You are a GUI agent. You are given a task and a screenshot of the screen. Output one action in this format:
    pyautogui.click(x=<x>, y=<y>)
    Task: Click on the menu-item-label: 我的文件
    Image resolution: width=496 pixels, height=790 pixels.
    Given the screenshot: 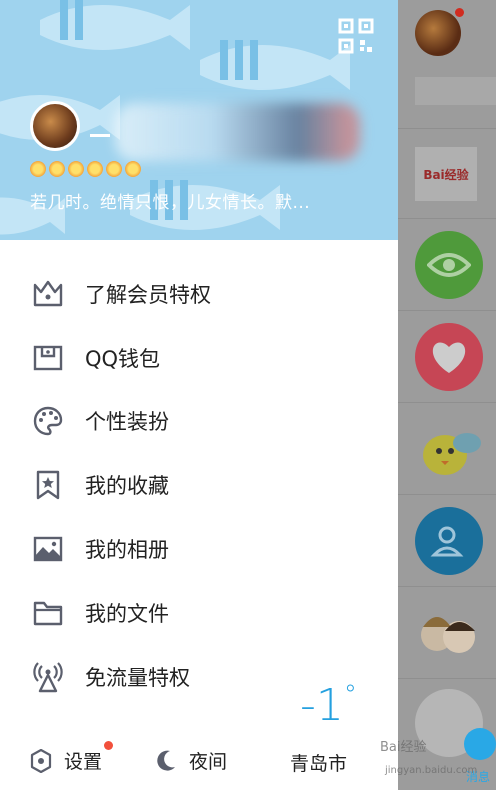 What is the action you would take?
    pyautogui.click(x=127, y=613)
    